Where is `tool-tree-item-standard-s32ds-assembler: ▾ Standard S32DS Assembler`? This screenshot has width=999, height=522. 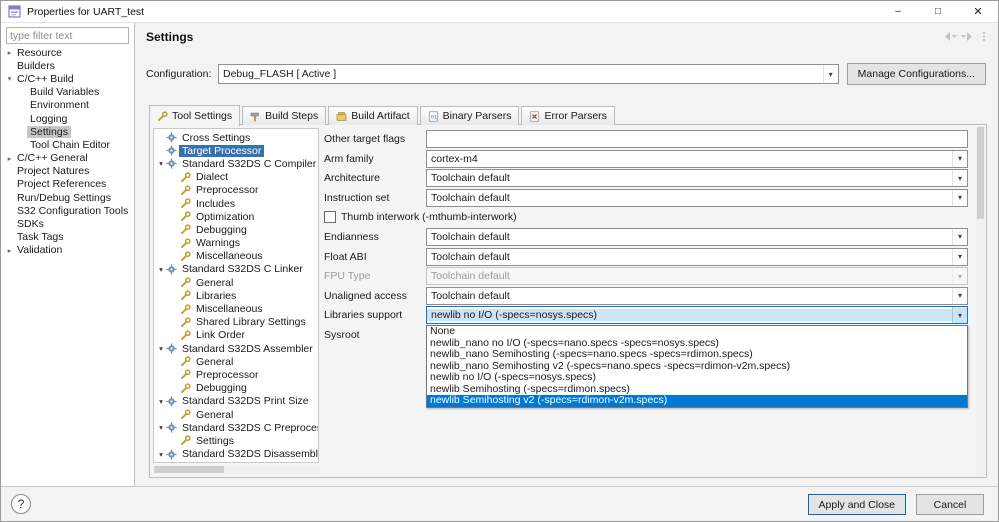 tool-tree-item-standard-s32ds-assembler: ▾ Standard S32DS Assembler is located at coordinates (236, 348).